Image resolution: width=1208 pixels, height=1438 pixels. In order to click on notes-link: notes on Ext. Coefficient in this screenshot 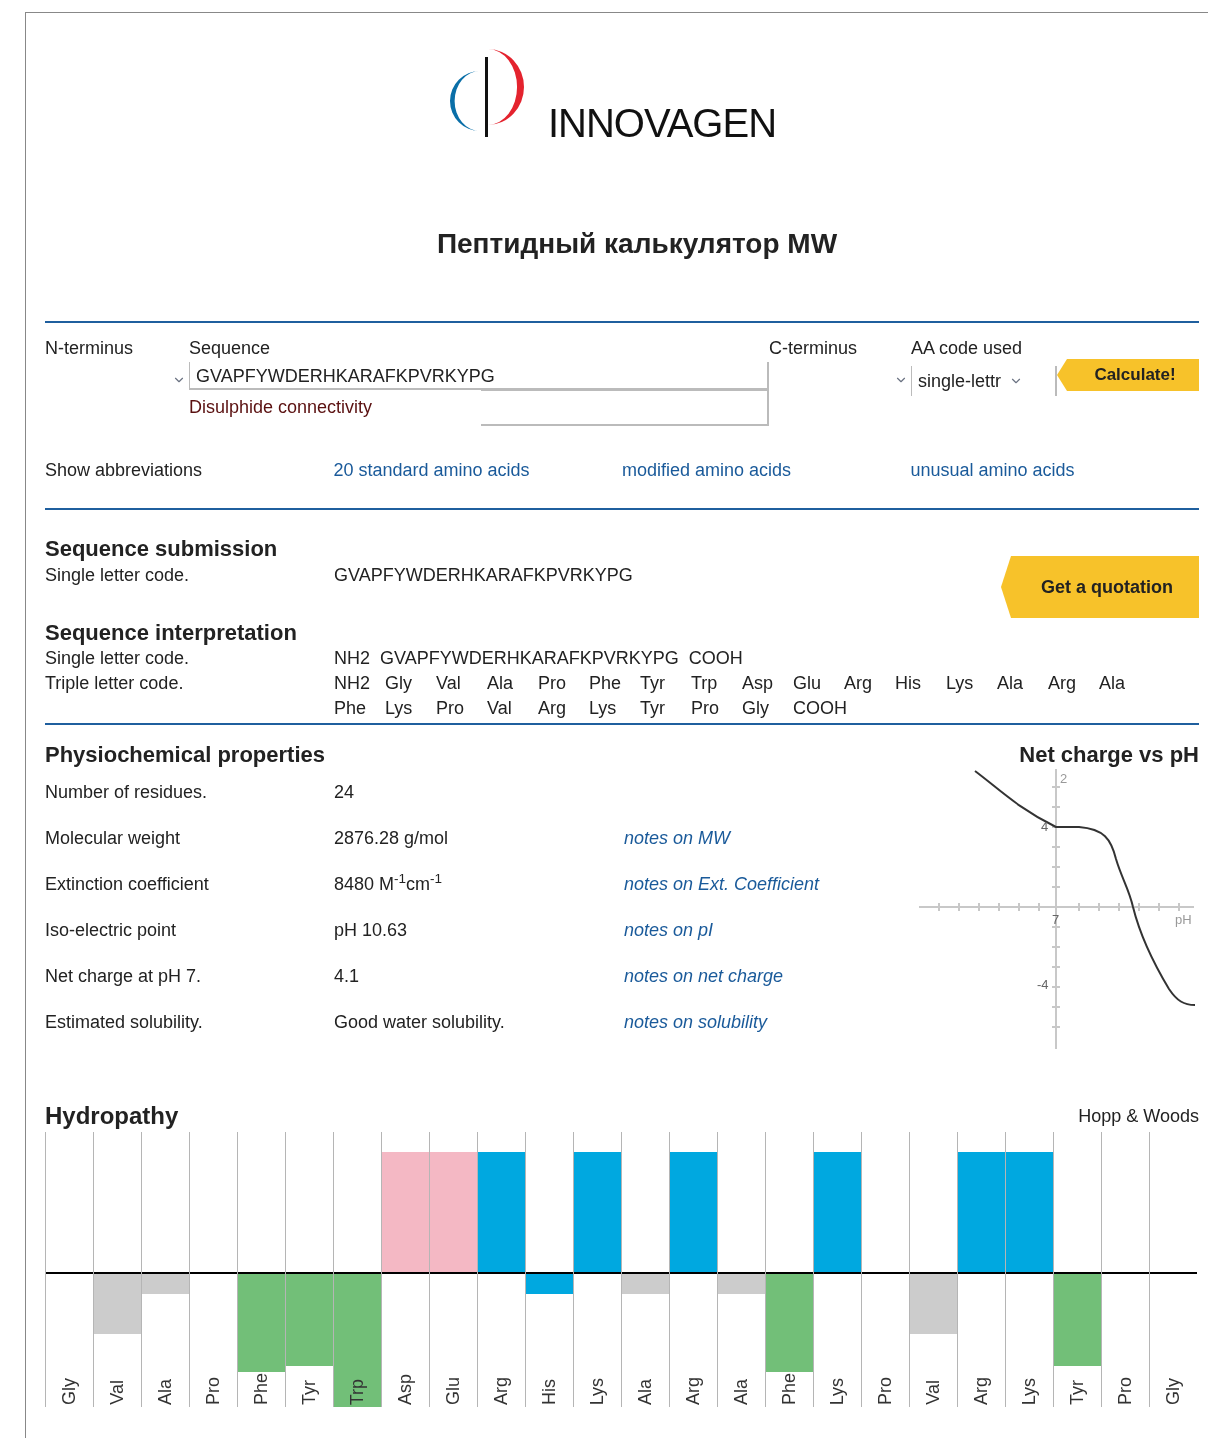, I will do `click(722, 884)`.